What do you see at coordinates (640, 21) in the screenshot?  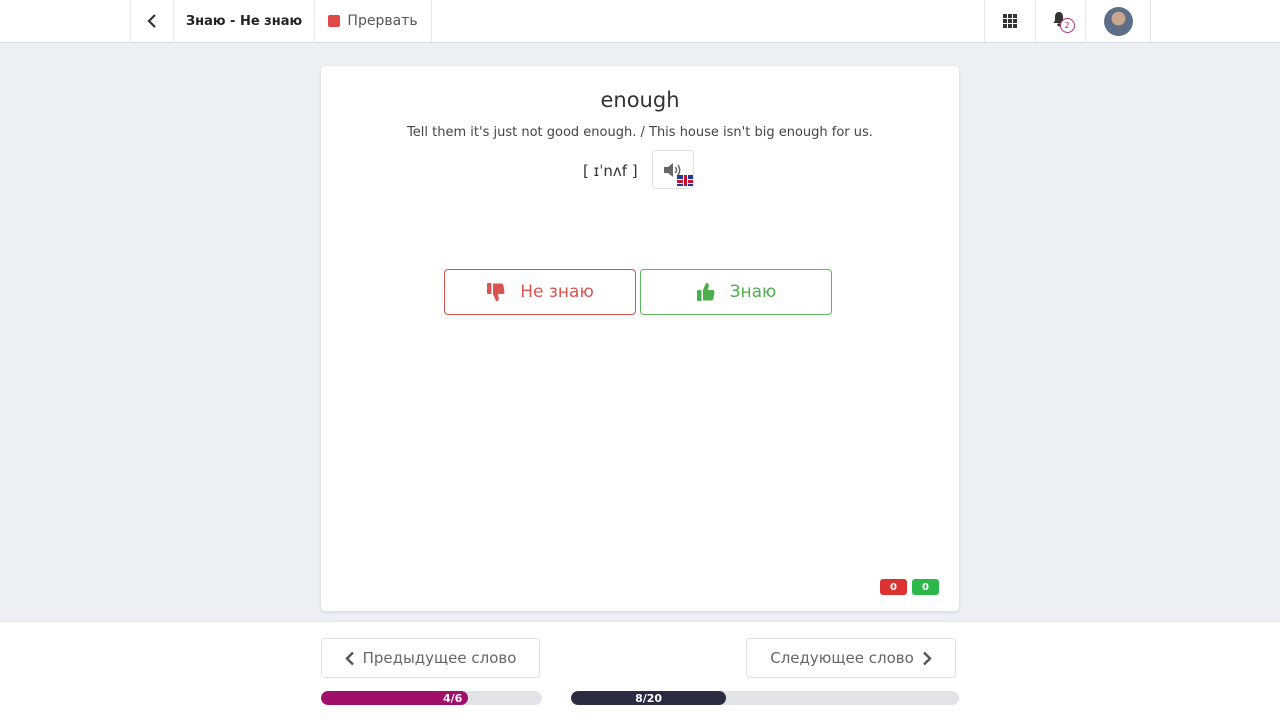 I see `top-bar: Знаю - Не знаю Прервать 2` at bounding box center [640, 21].